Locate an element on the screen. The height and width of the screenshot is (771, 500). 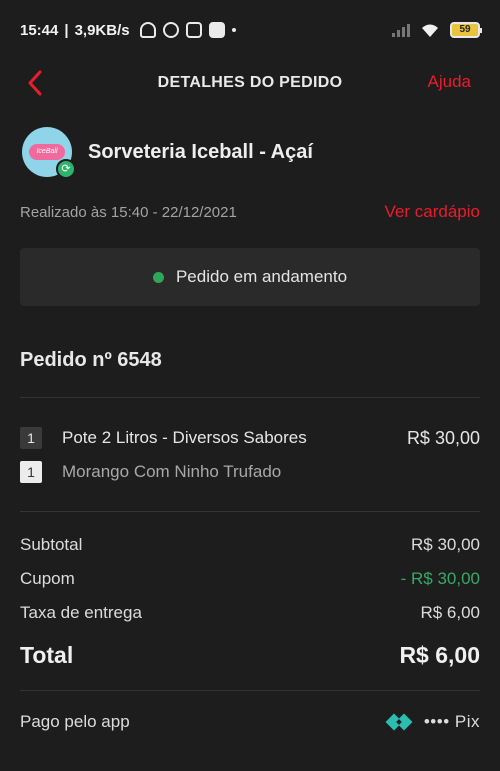
item-quantity: 1 is located at coordinates (31, 438).